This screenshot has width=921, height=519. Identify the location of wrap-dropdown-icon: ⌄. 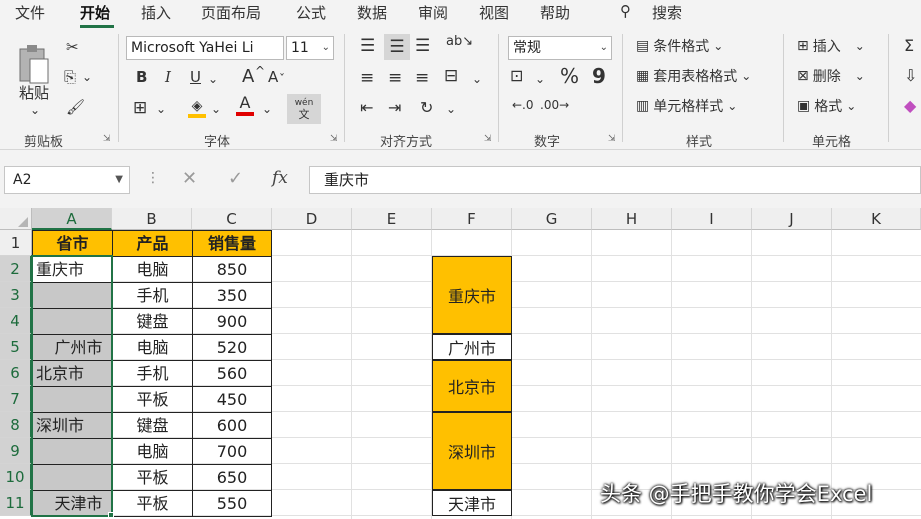
(451, 109).